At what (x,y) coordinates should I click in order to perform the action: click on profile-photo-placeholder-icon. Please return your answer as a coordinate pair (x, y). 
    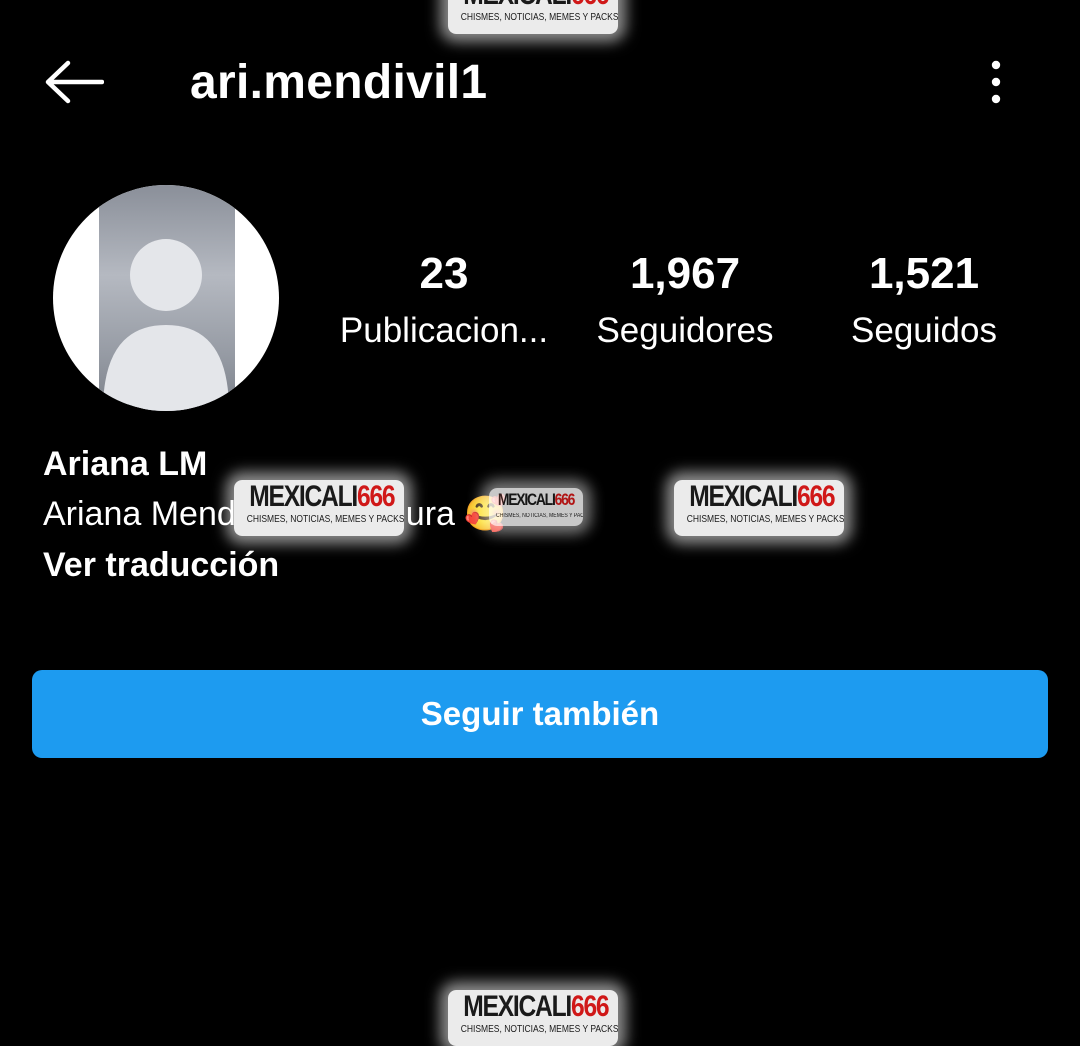
    Looking at the image, I should click on (166, 325).